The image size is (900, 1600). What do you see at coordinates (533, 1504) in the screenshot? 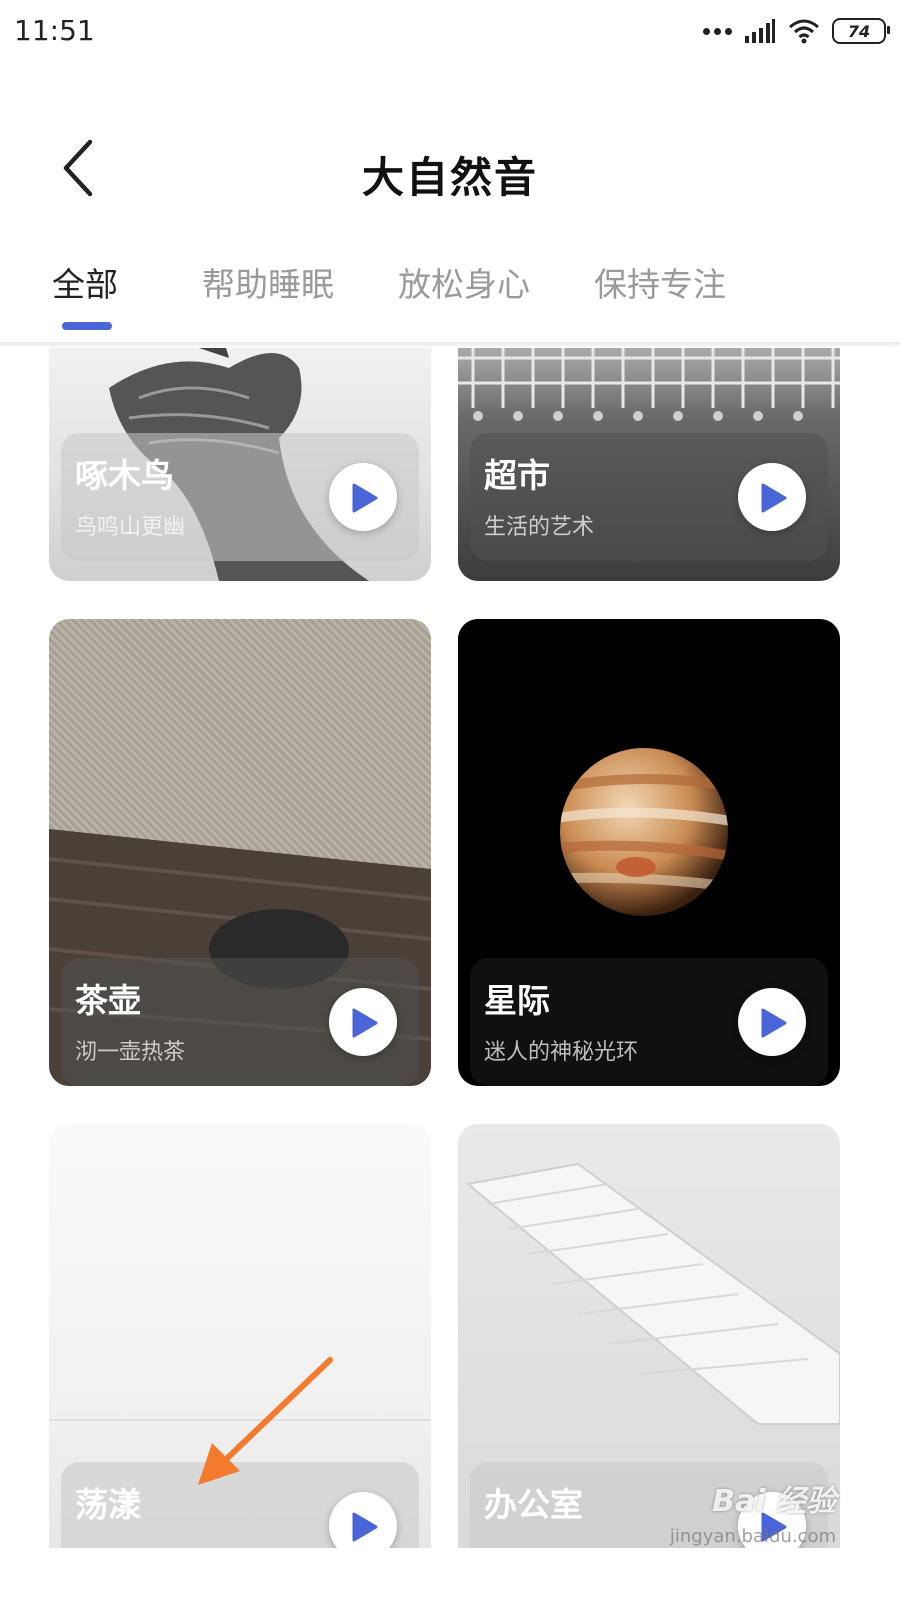
I see `card-title: 办公室` at bounding box center [533, 1504].